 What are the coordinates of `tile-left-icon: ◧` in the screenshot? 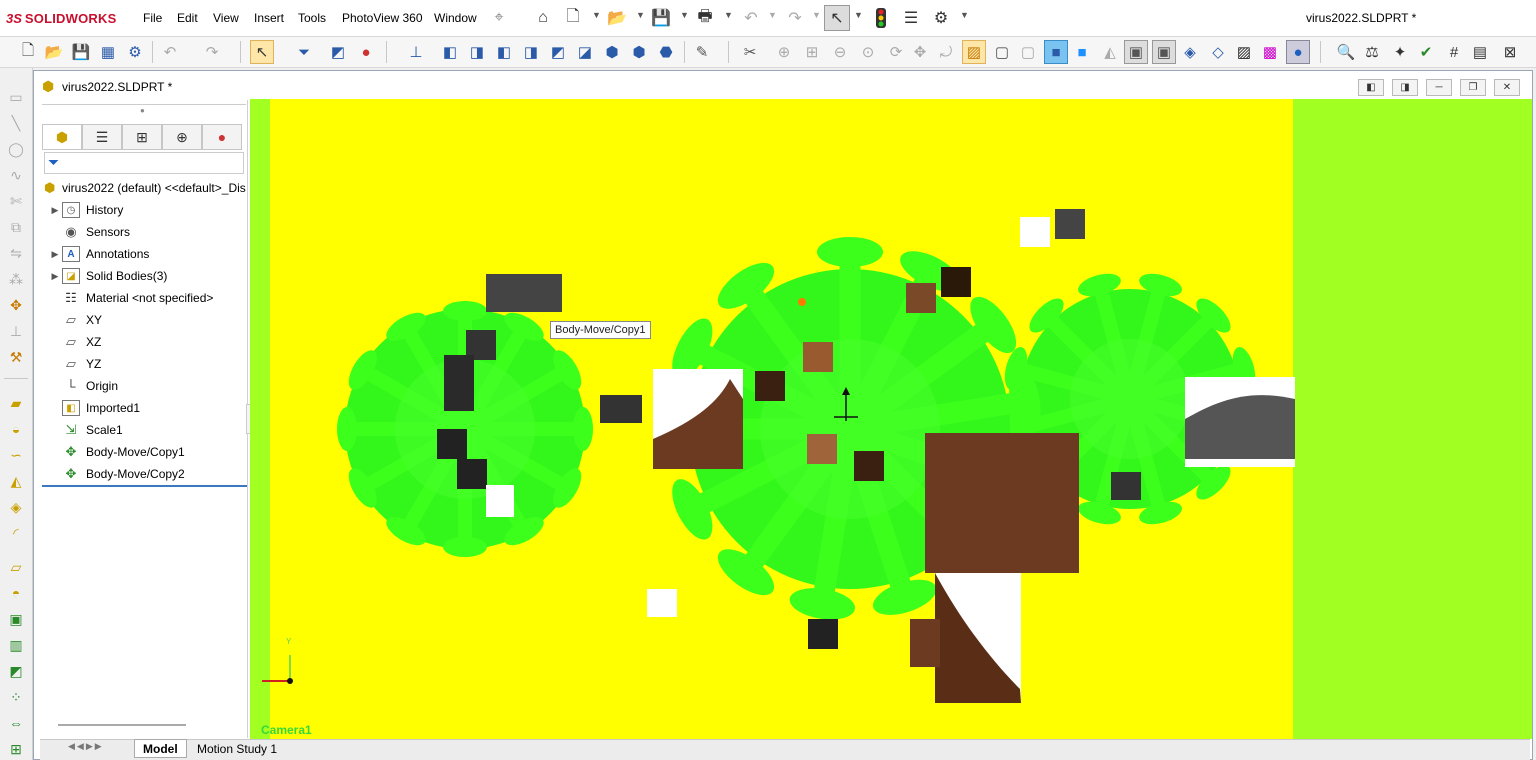 It's located at (1371, 87).